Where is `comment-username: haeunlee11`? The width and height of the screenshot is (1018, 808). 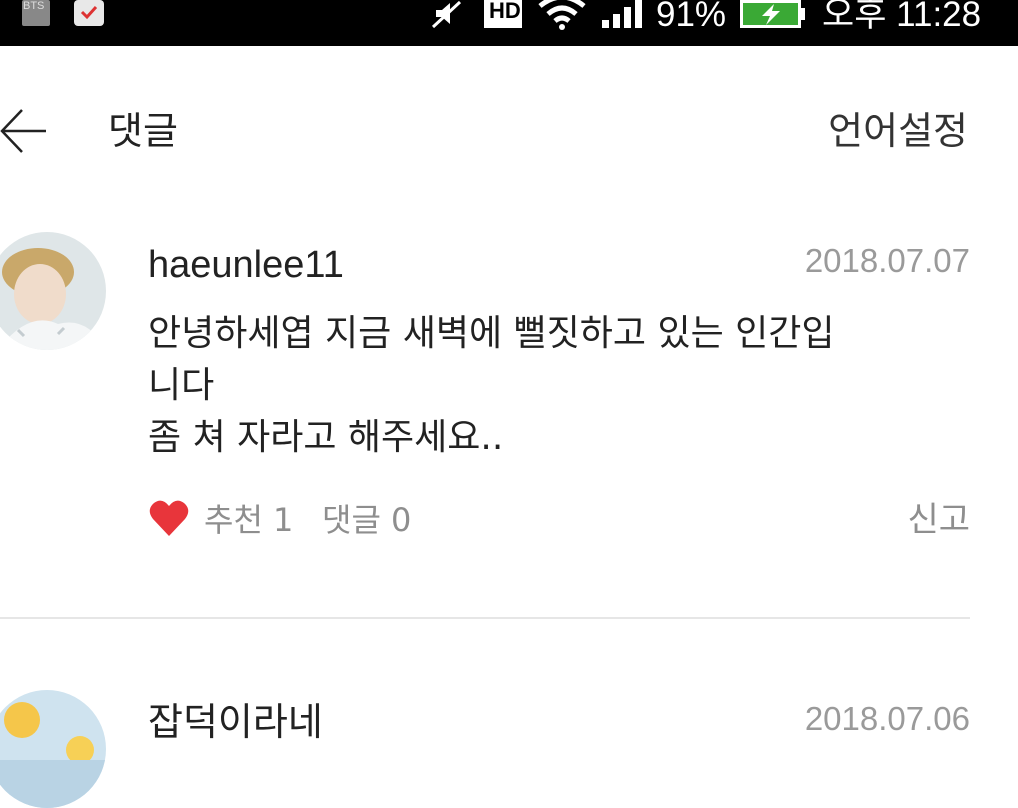 comment-username: haeunlee11 is located at coordinates (246, 265).